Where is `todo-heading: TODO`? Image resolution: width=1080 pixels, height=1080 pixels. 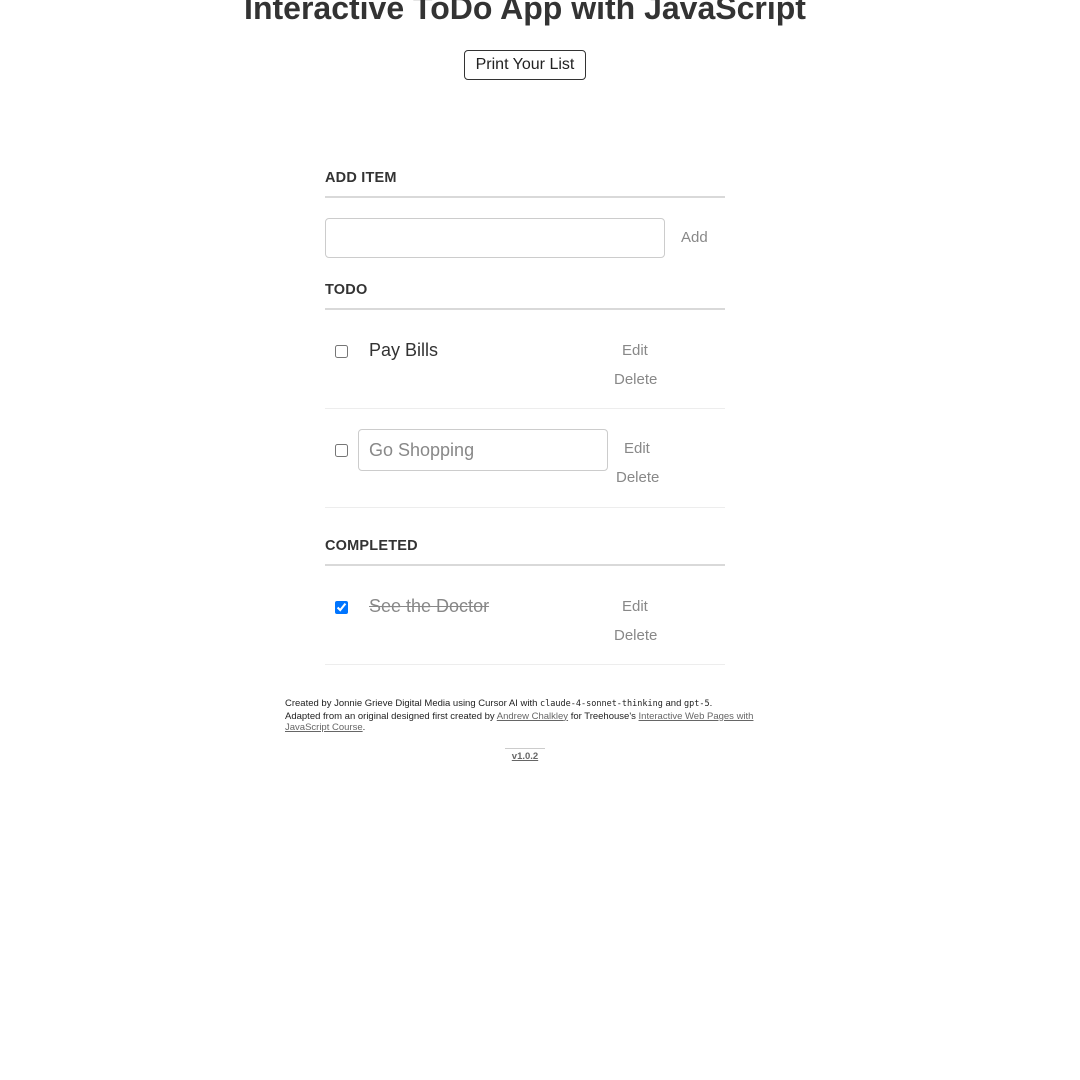 todo-heading: TODO is located at coordinates (525, 296).